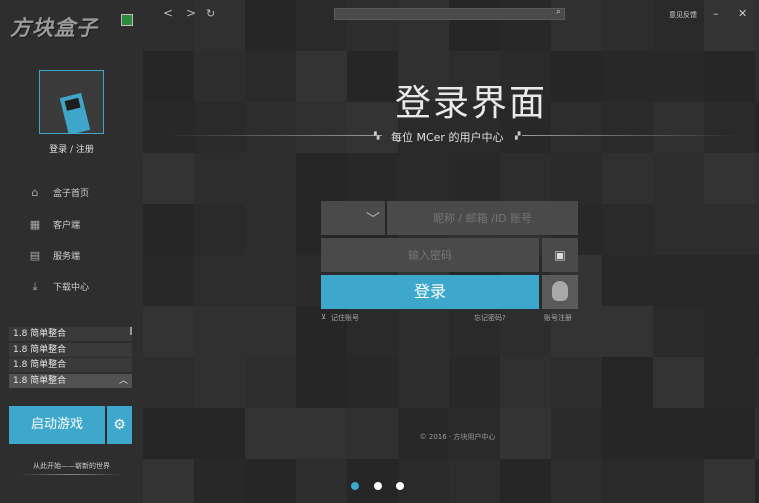 This screenshot has height=503, width=759. Describe the element at coordinates (35, 255) in the screenshot. I see `server-icon: ▤` at that location.